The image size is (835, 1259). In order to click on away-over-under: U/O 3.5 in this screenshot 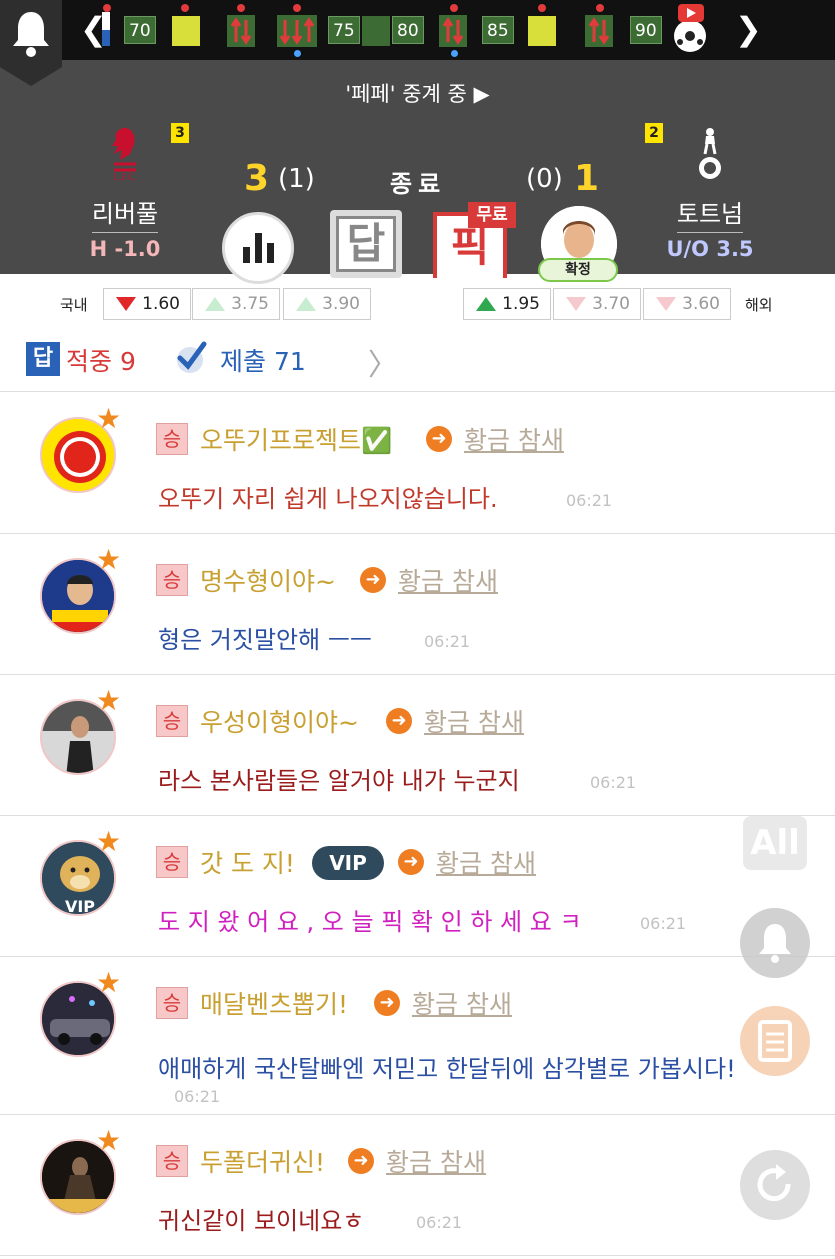, I will do `click(710, 249)`.